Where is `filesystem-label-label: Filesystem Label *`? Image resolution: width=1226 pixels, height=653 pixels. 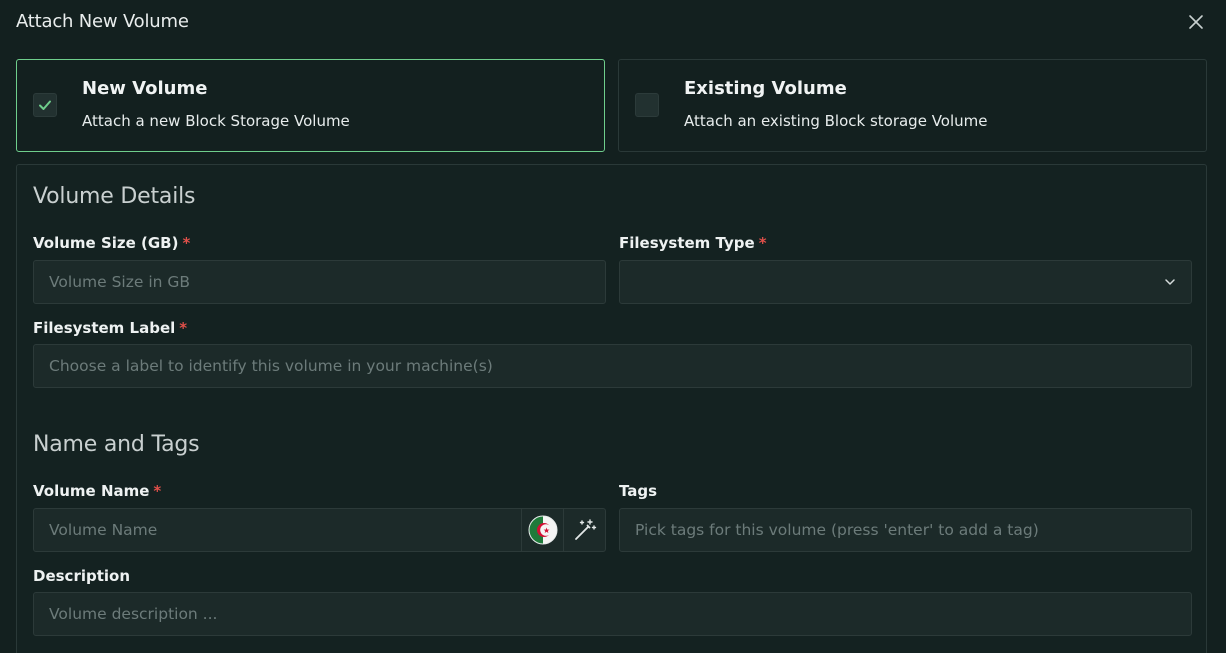 filesystem-label-label: Filesystem Label * is located at coordinates (110, 328).